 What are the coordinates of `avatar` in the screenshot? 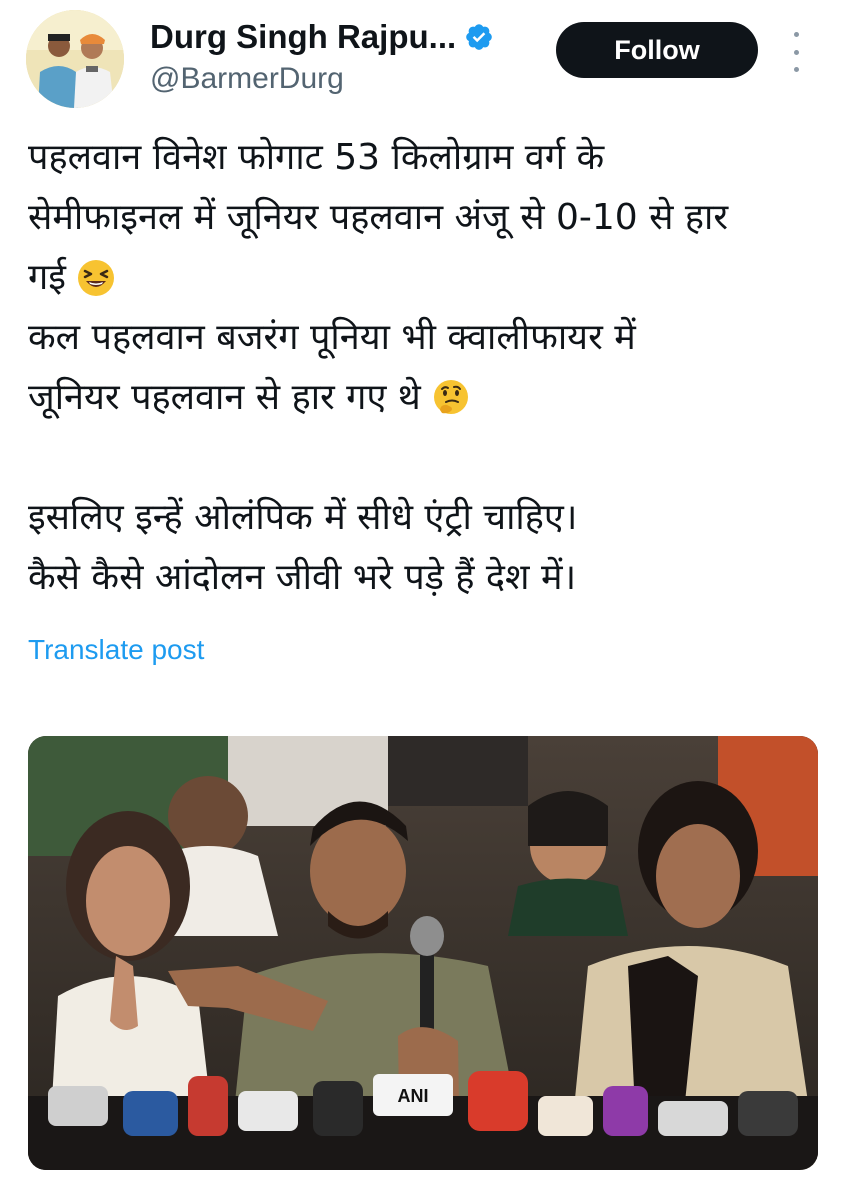 It's located at (75, 59).